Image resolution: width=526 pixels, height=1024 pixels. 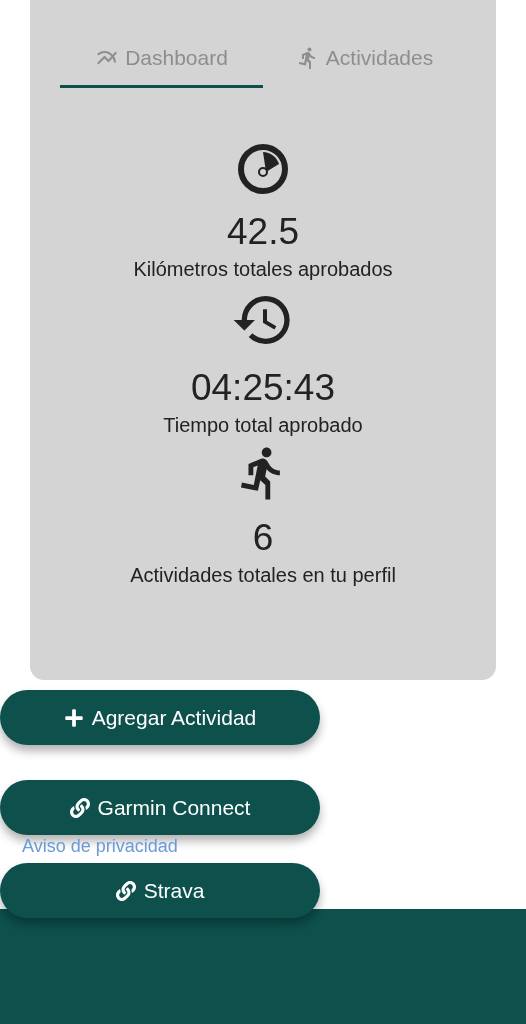 I want to click on connect-button: Strava, so click(x=160, y=890).